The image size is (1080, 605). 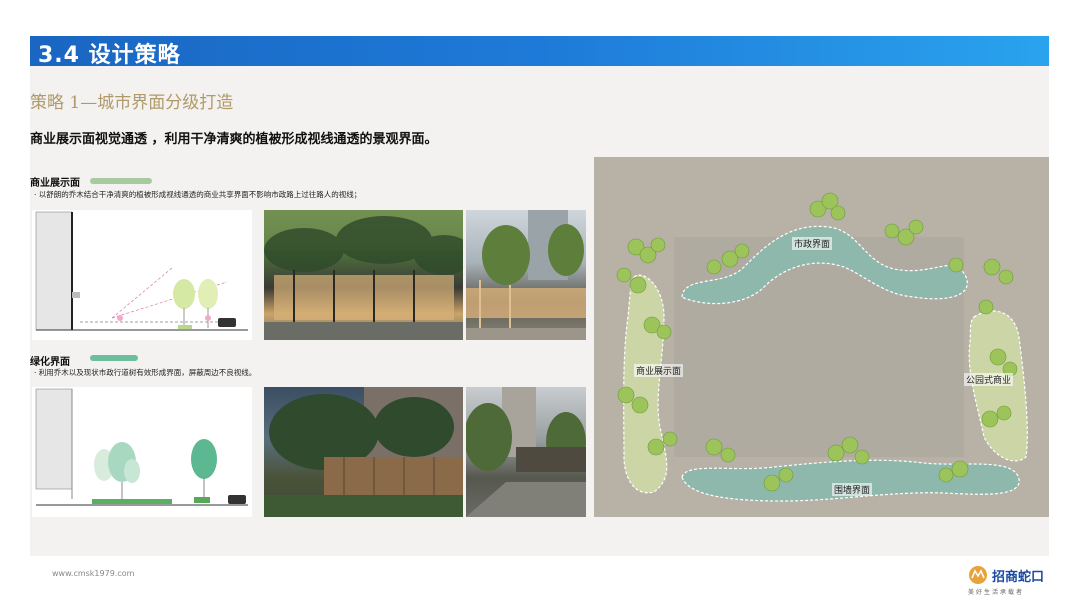 I want to click on description: 商业展示面视觉通透 ，利用干净清爽的植被形成视线通透的景观界面。, so click(x=234, y=139).